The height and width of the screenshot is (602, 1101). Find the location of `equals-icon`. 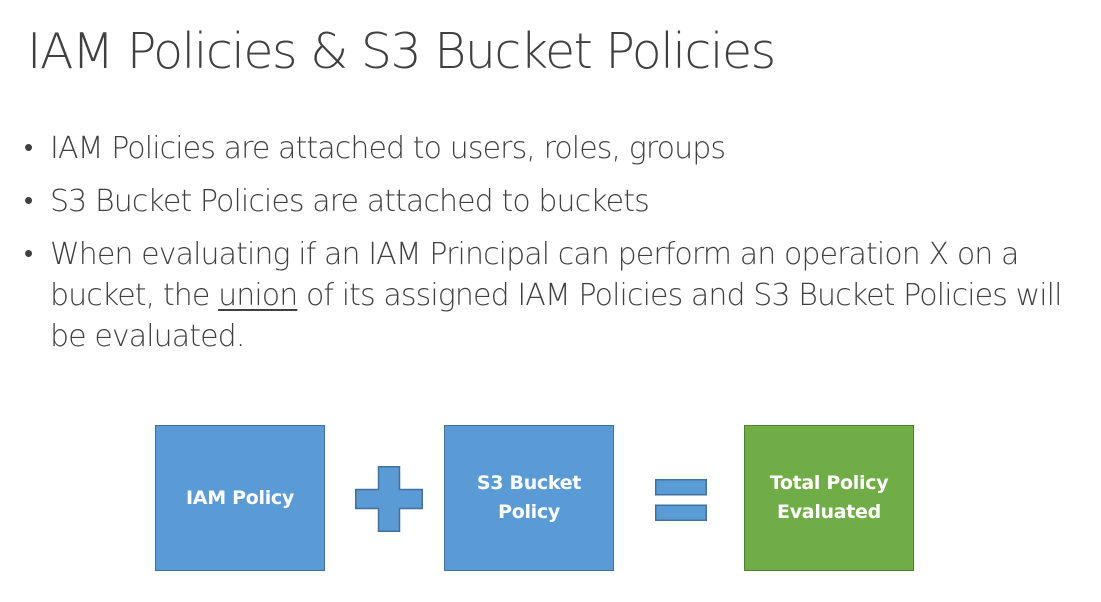

equals-icon is located at coordinates (681, 500).